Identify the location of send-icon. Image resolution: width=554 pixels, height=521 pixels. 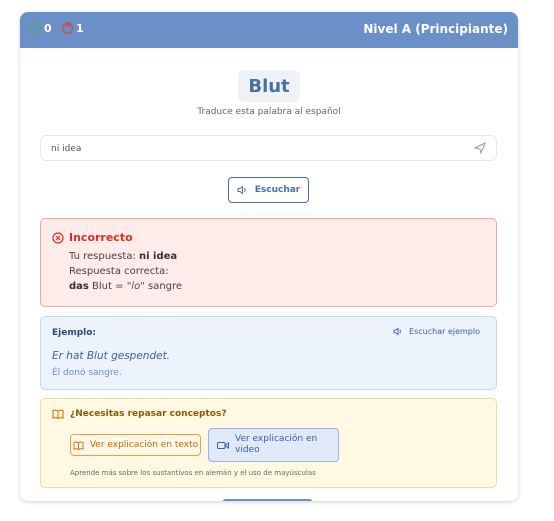
(480, 148).